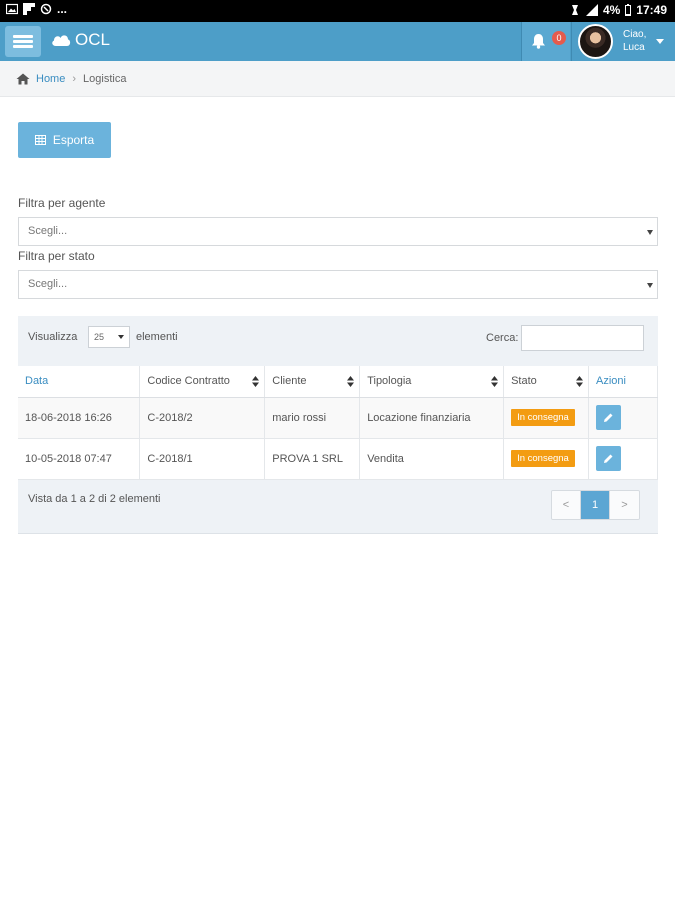 Image resolution: width=675 pixels, height=900 pixels. I want to click on app-header: OCL 0 Ciao, Luca, so click(337, 41).